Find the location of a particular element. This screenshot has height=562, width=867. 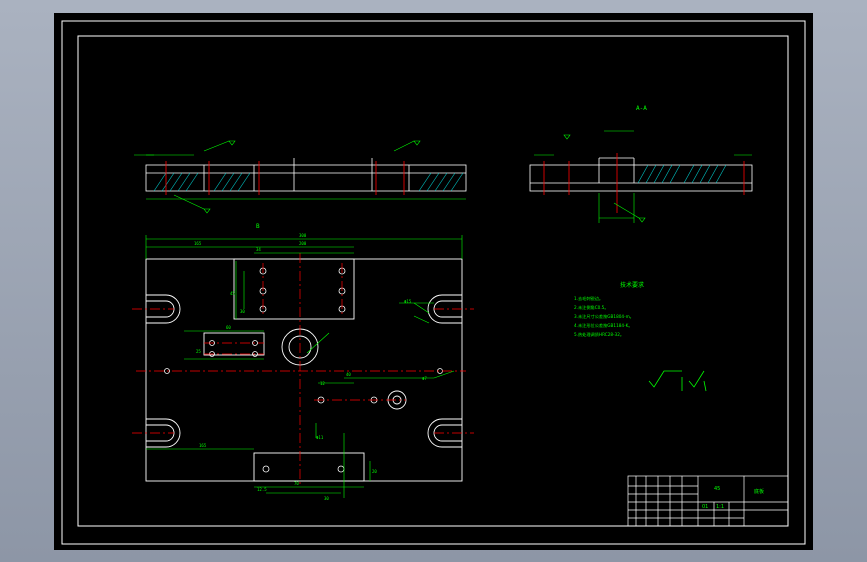

material: 45 is located at coordinates (717, 489).